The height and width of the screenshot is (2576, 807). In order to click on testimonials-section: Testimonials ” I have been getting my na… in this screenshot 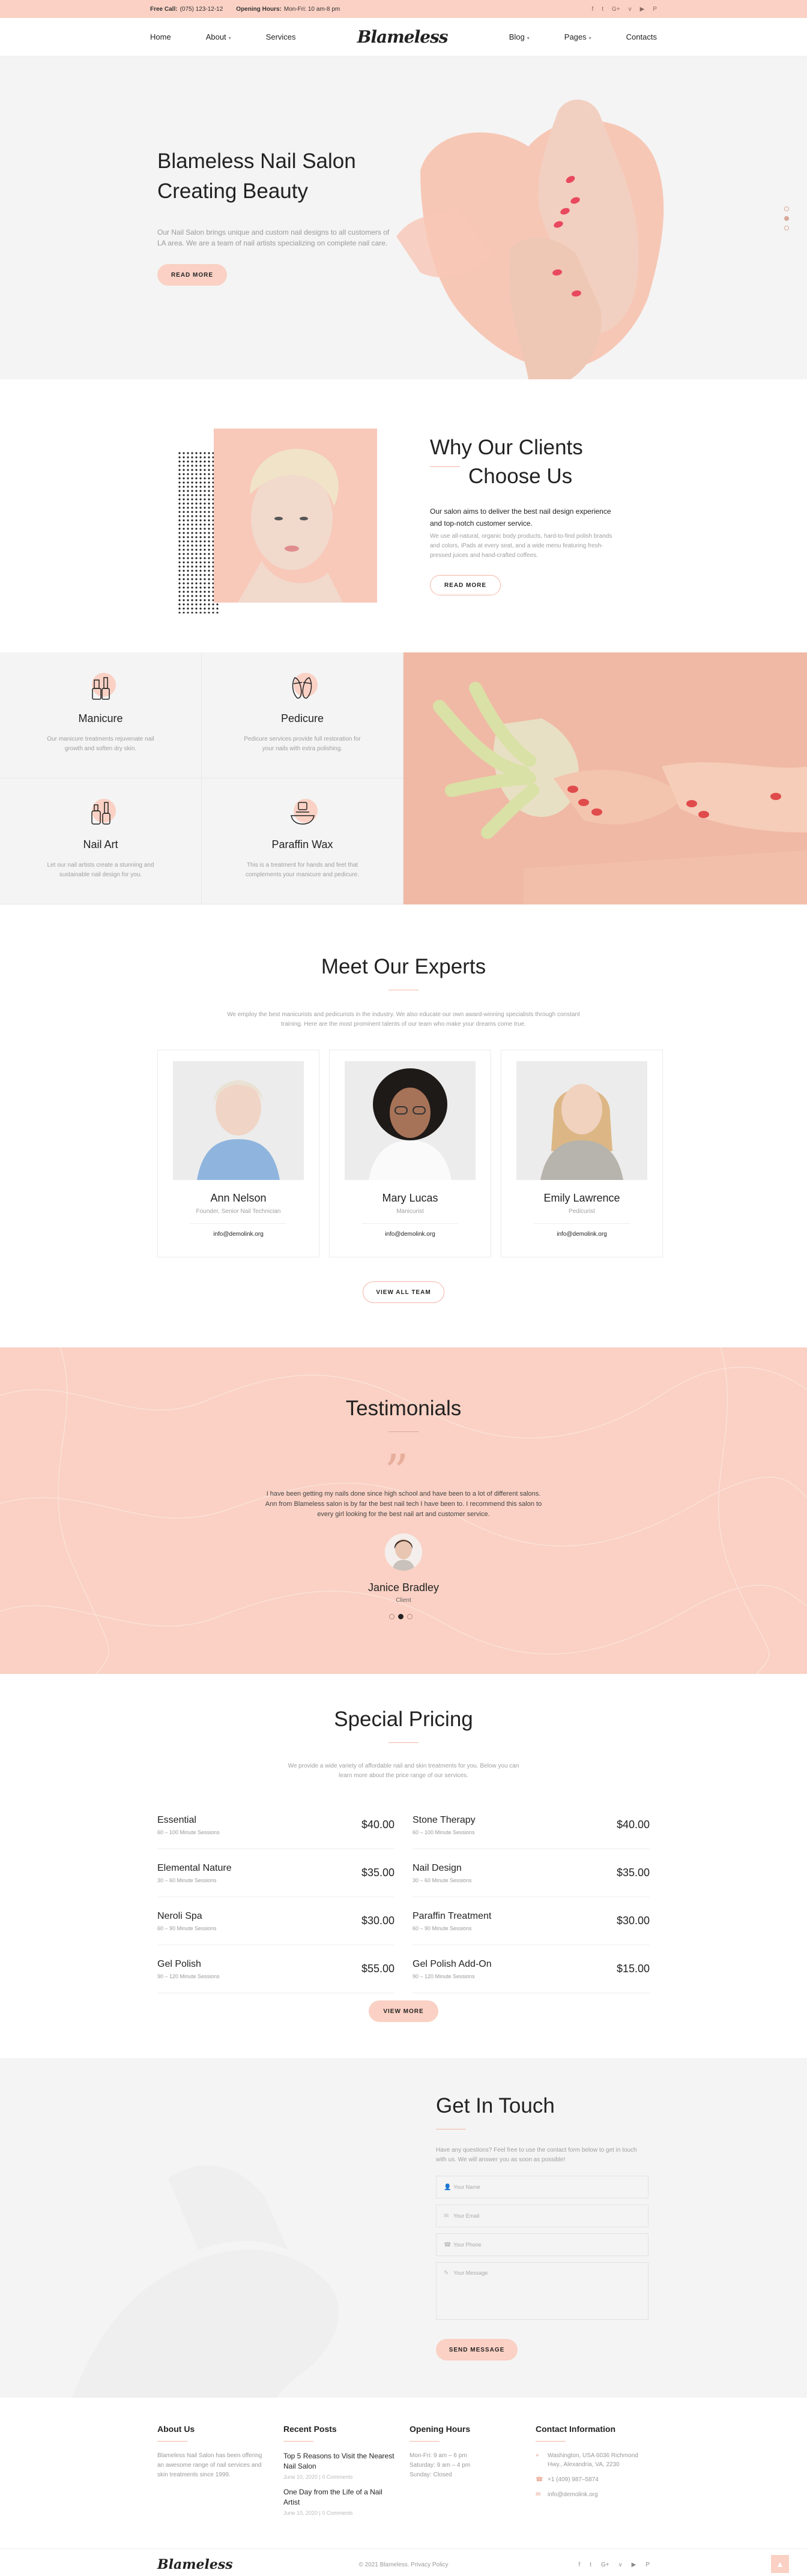, I will do `click(403, 1510)`.